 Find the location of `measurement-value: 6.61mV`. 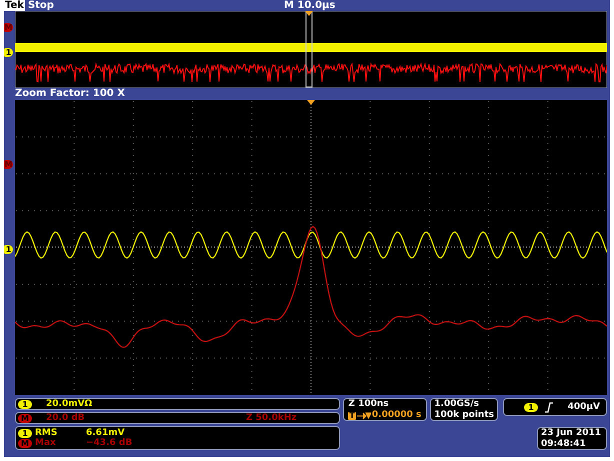

measurement-value: 6.61mV is located at coordinates (105, 433).